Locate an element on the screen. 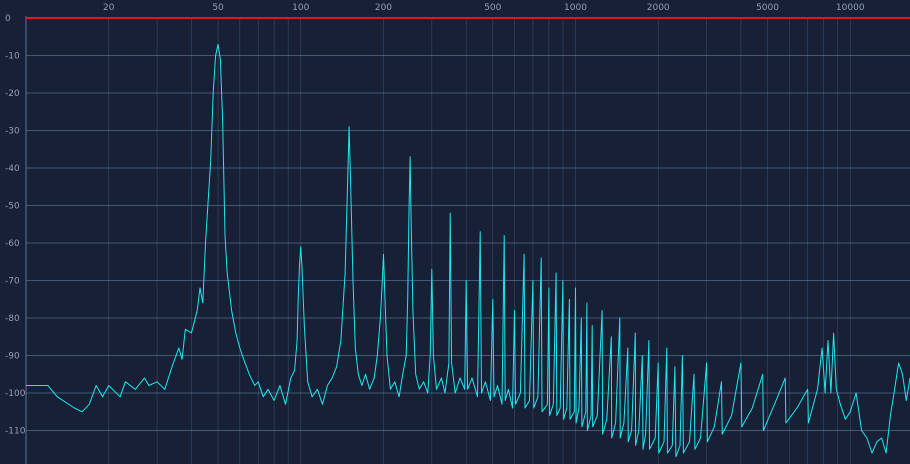  x-tick-label: 20 is located at coordinates (109, 8).